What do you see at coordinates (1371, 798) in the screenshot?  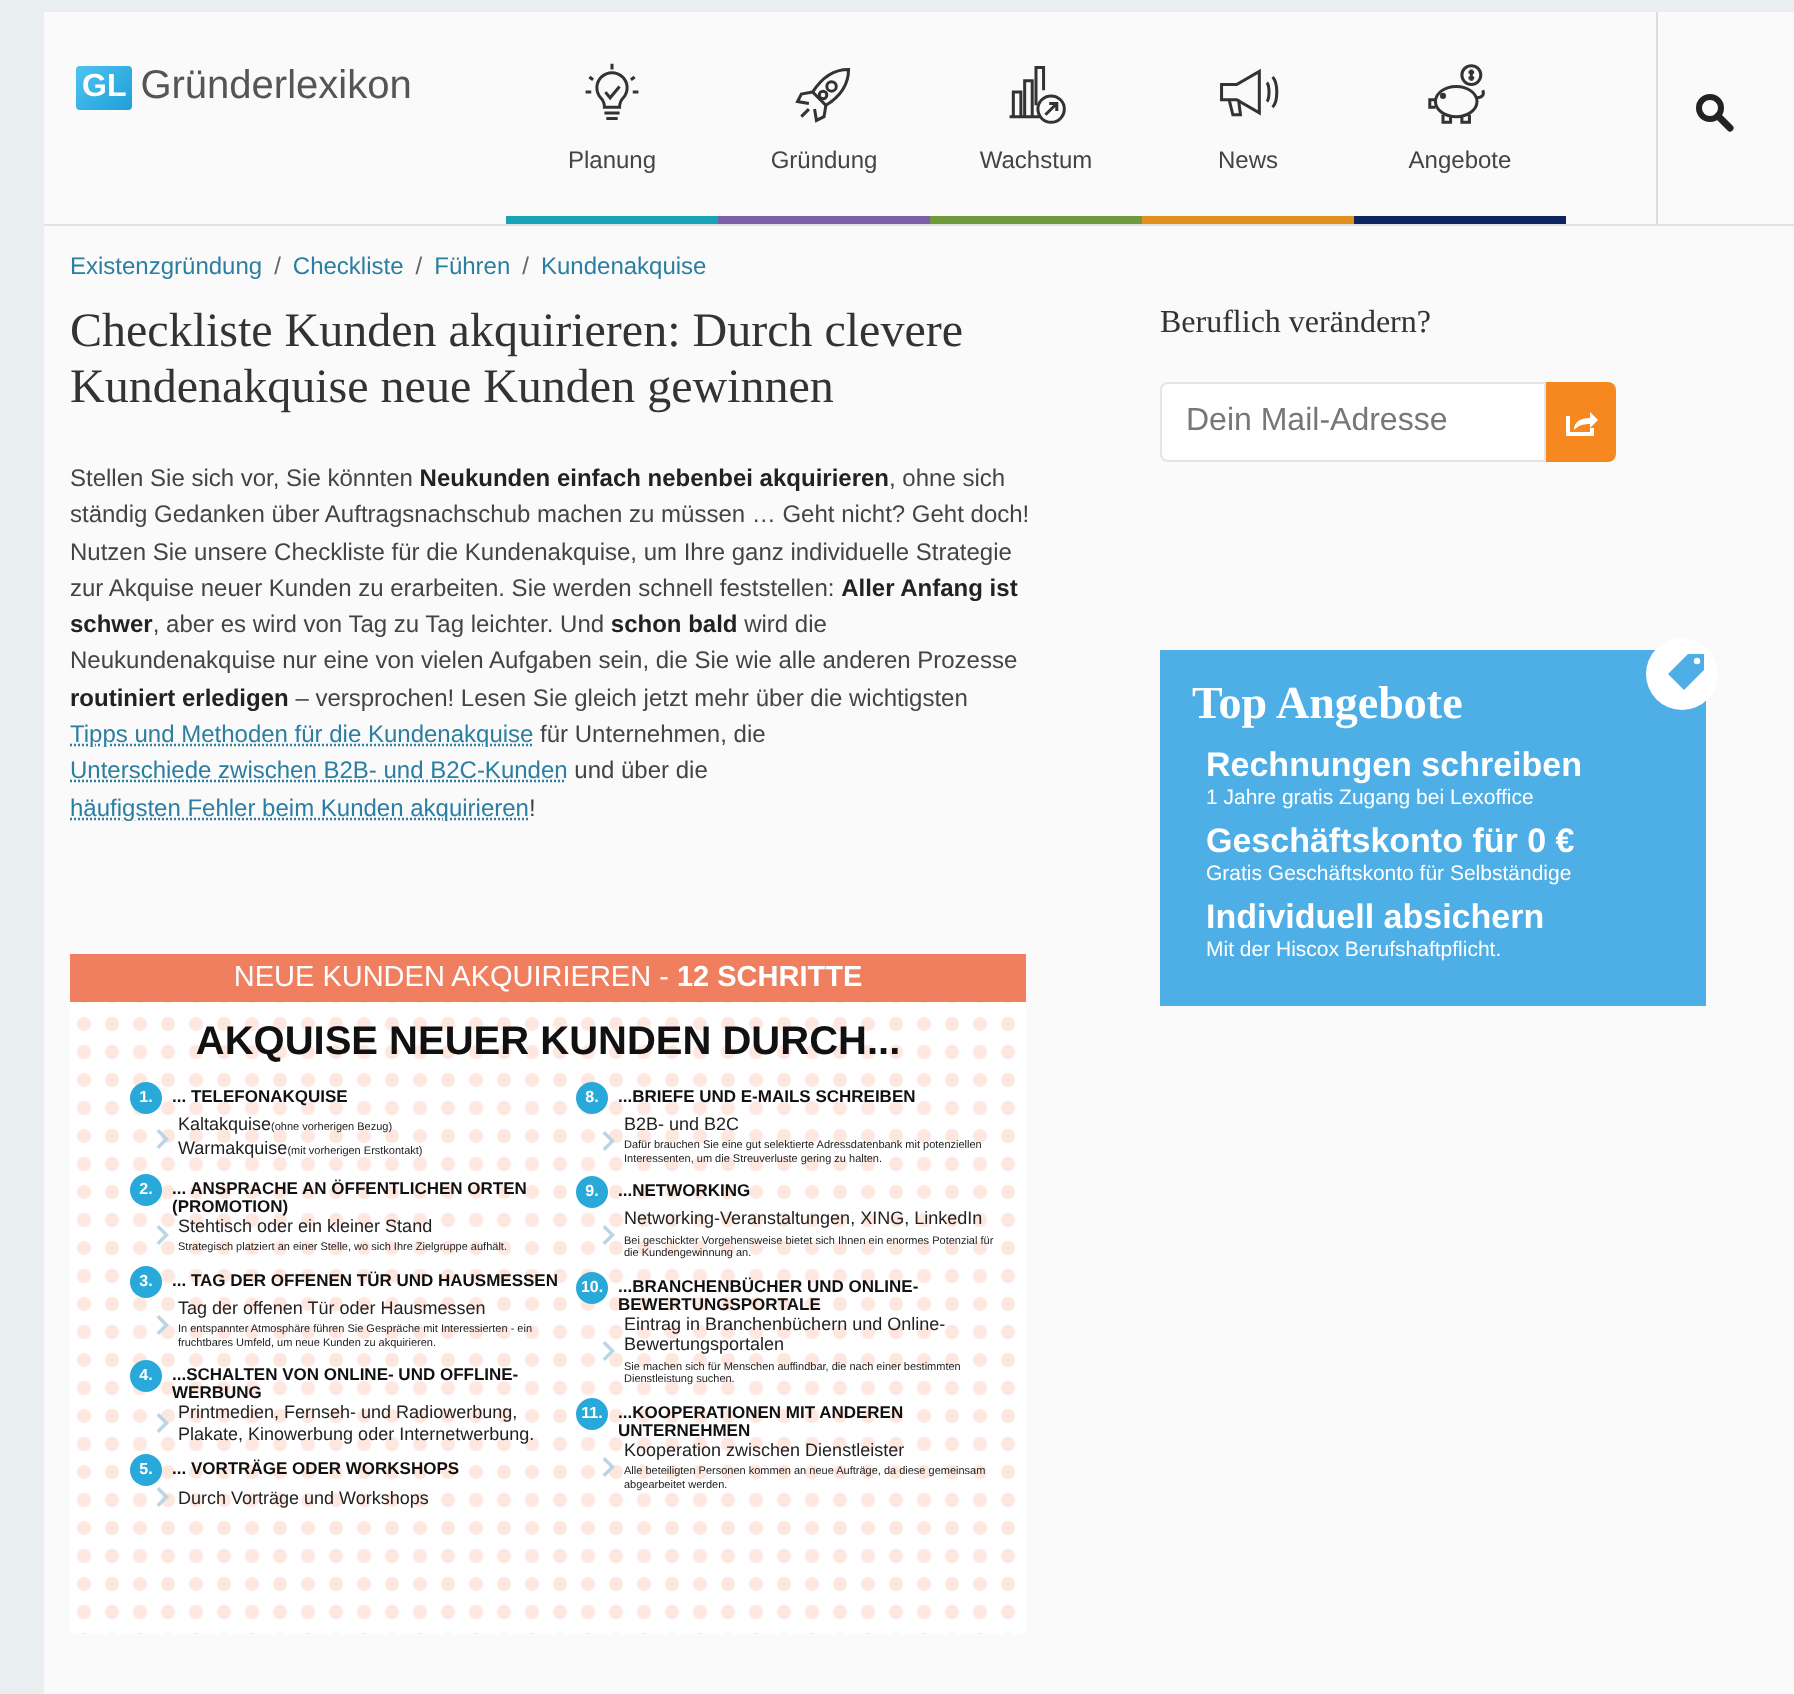 I see `offer-subtitle: 1 Jahre gratis Zugang bei Lexoffice` at bounding box center [1371, 798].